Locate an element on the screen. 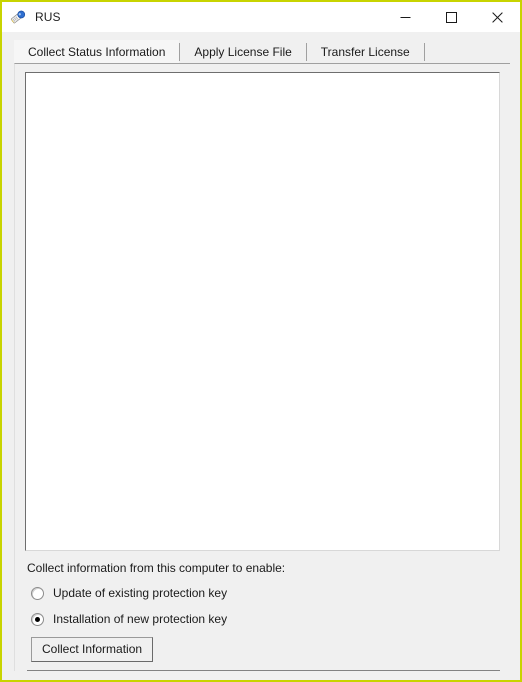  close-icon is located at coordinates (497, 17).